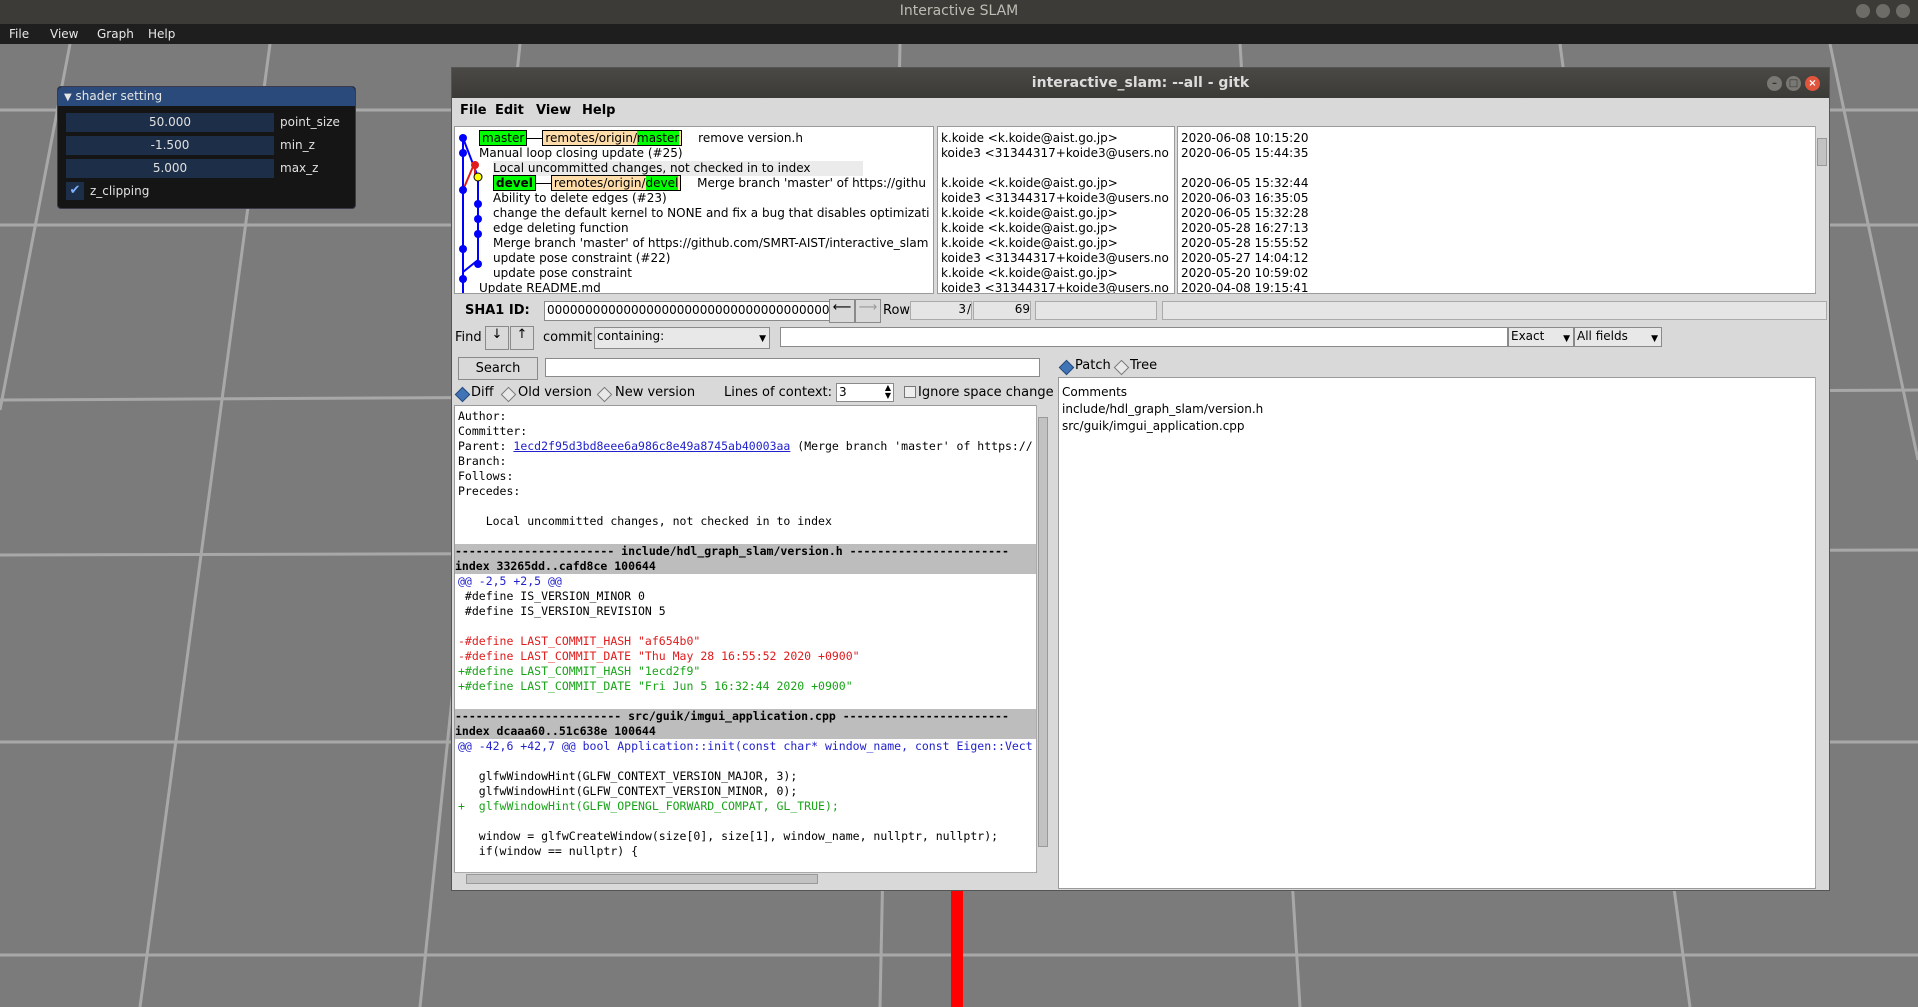 The image size is (1918, 1007). What do you see at coordinates (170, 145) in the screenshot?
I see `min-z-input: -1.500` at bounding box center [170, 145].